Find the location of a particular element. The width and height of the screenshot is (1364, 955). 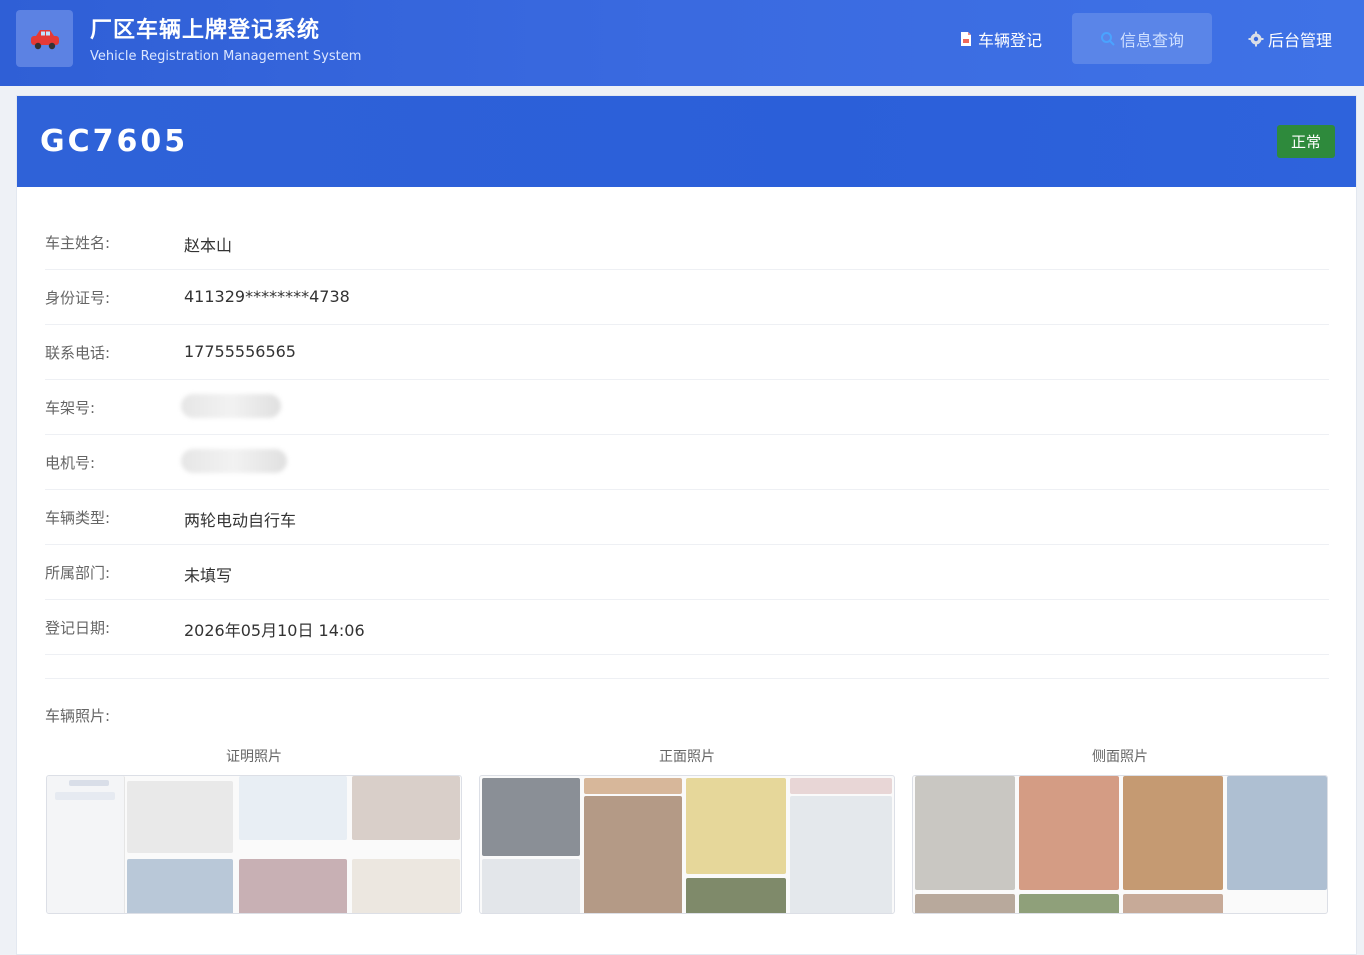

field-registration-date: 登记日期: 2026年05月10日 14:06 is located at coordinates (687, 627).